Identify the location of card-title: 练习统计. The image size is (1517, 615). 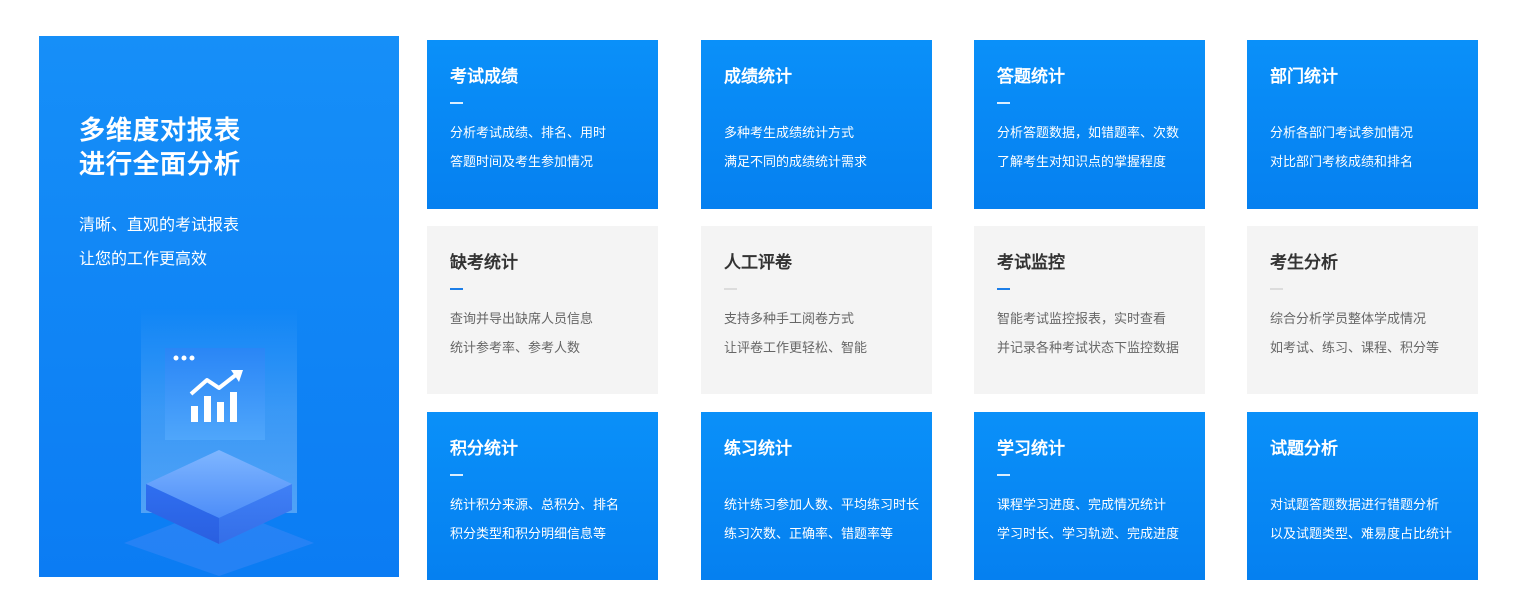
(758, 449).